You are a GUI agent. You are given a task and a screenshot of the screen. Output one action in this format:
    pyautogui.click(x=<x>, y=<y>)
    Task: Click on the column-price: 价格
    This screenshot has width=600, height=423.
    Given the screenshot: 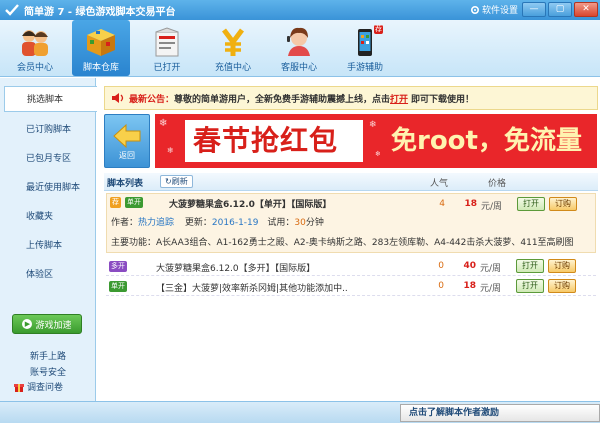 What is the action you would take?
    pyautogui.click(x=497, y=184)
    